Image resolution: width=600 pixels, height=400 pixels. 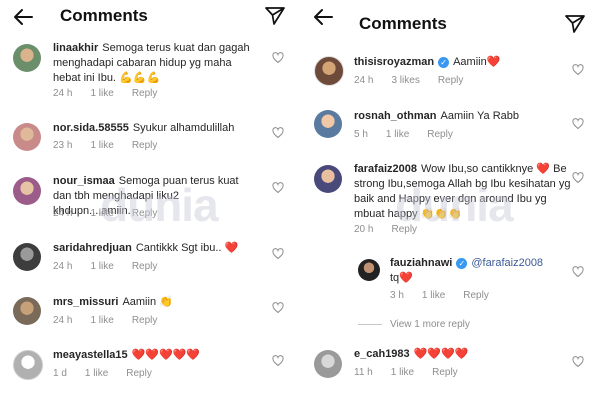 What do you see at coordinates (361, 134) in the screenshot?
I see `comment-time: 5 h` at bounding box center [361, 134].